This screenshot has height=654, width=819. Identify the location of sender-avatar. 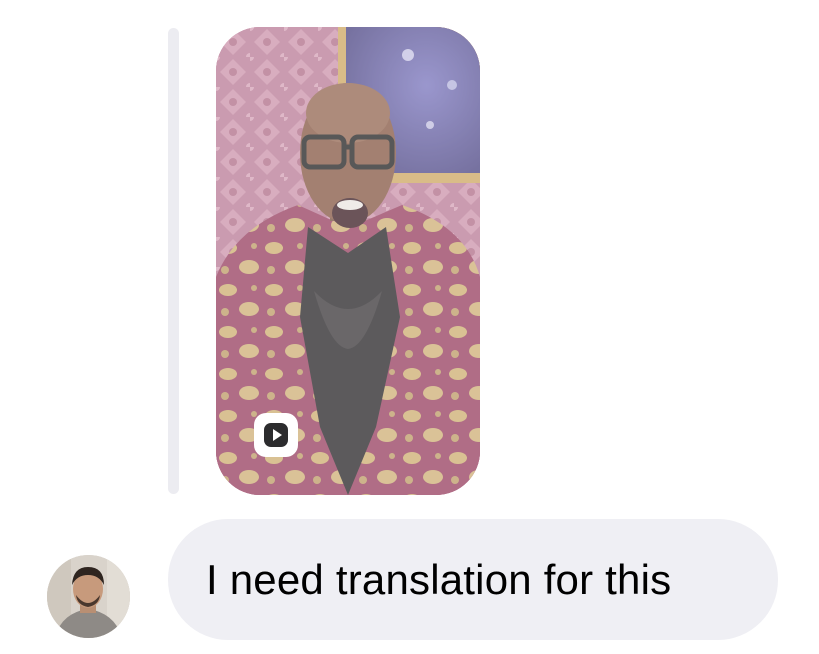
(88, 596).